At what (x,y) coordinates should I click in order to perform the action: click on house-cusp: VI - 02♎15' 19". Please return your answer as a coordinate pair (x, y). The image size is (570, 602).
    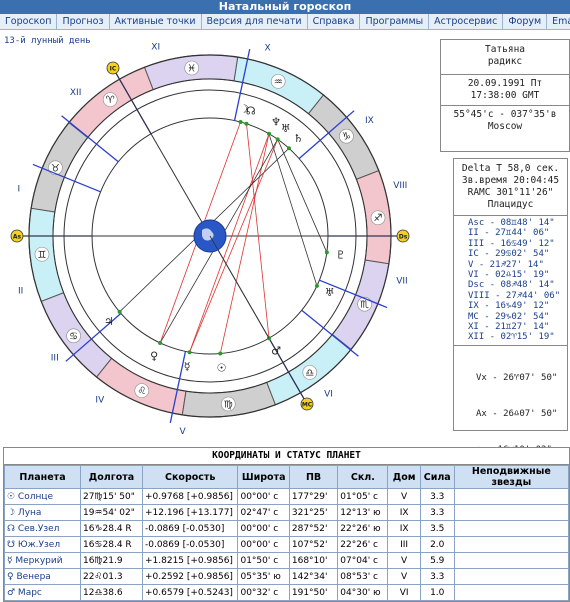
    Looking at the image, I should click on (509, 275).